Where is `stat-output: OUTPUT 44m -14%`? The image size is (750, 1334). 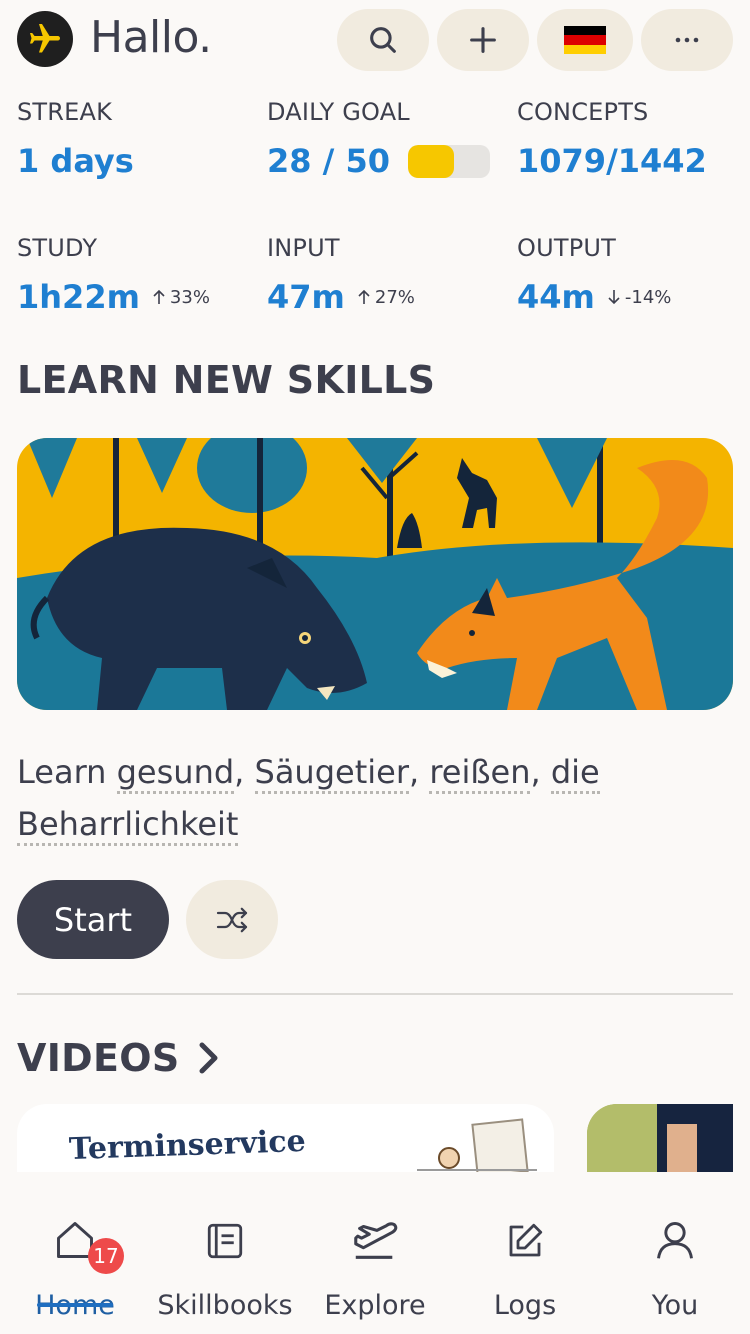 stat-output: OUTPUT 44m -14% is located at coordinates (633, 275).